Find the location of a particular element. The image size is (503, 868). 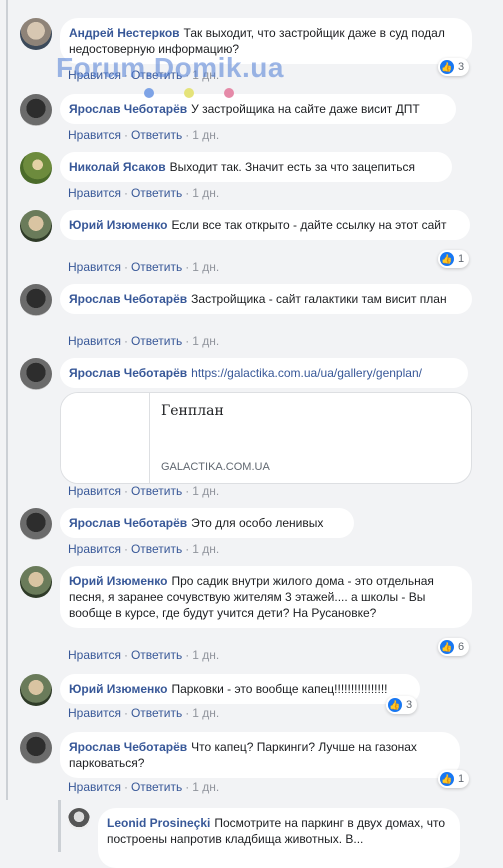

thread-line is located at coordinates (7, 400).